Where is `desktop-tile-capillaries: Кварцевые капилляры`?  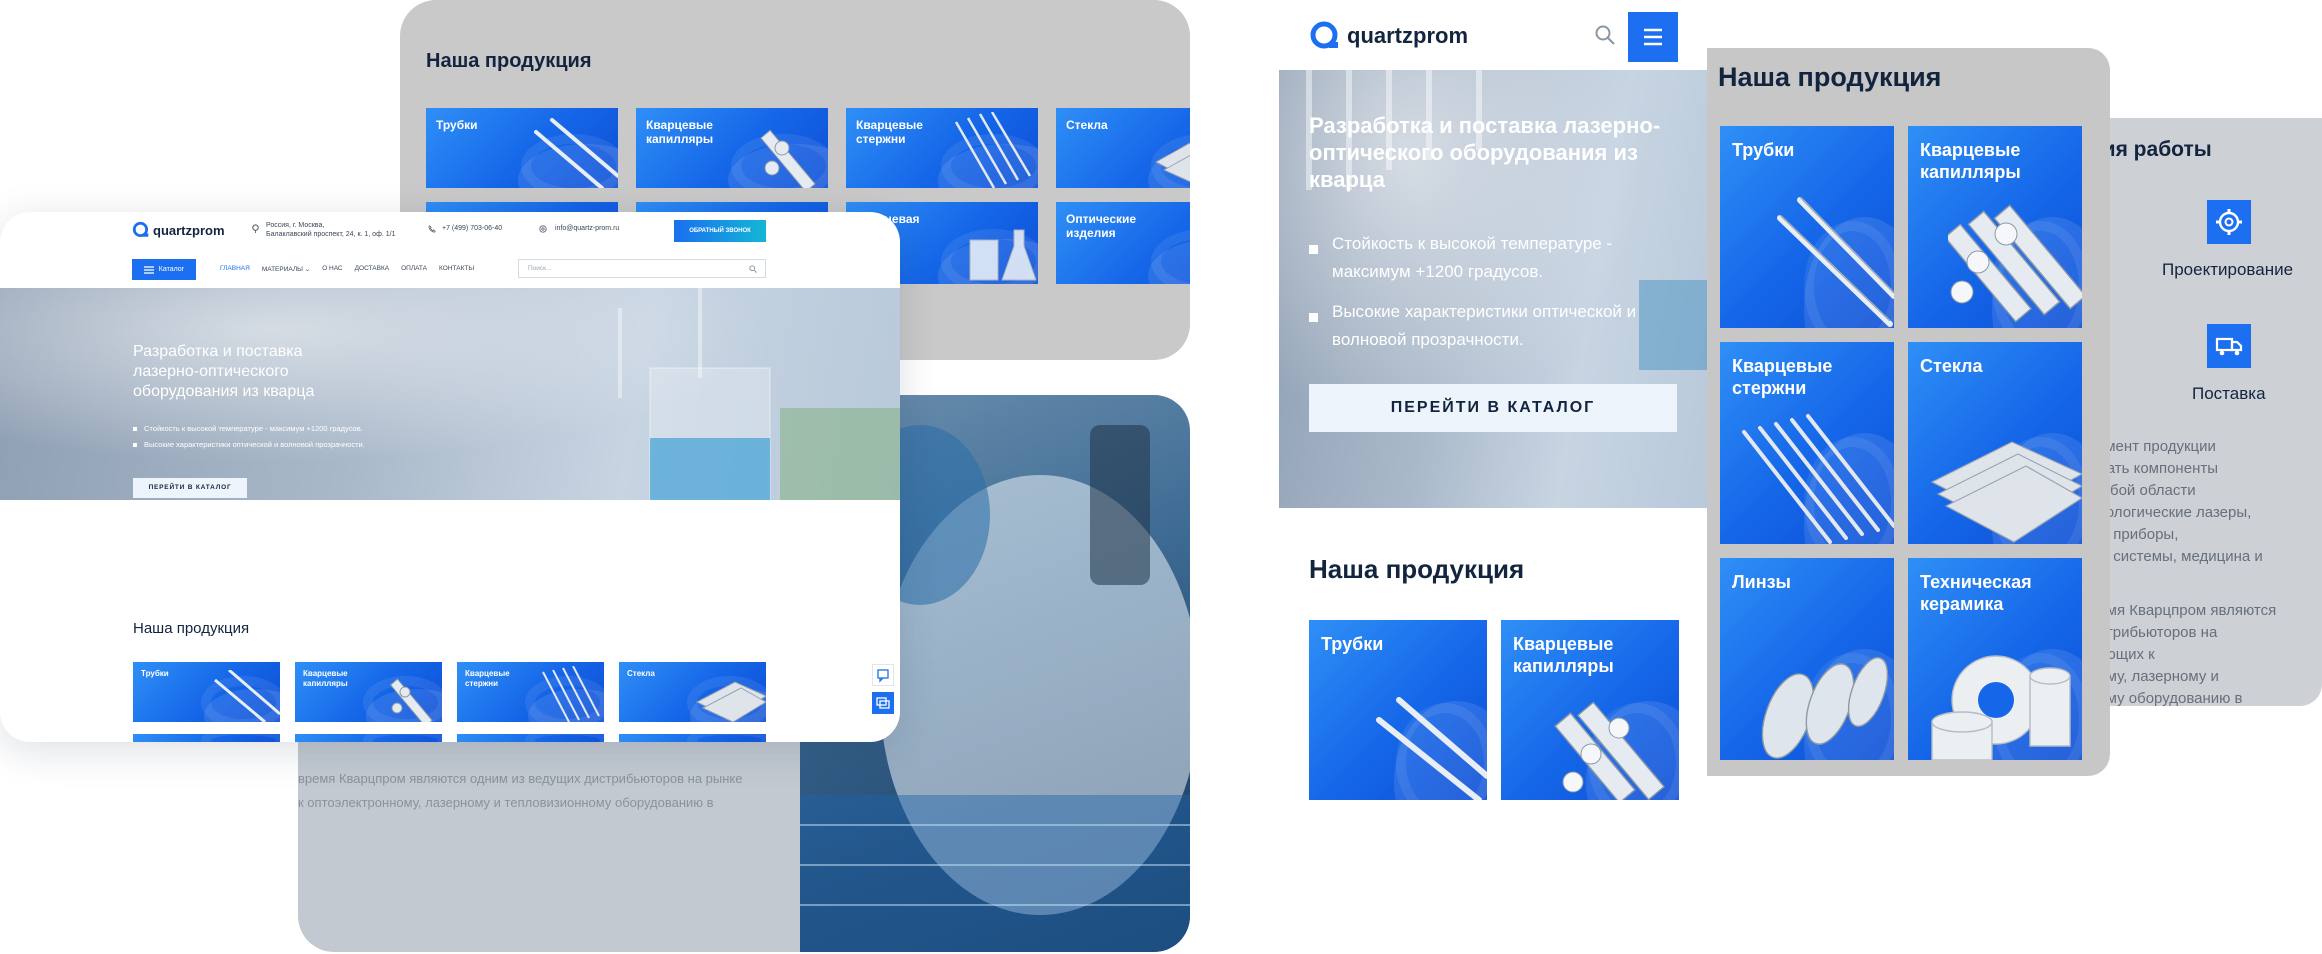 desktop-tile-capillaries: Кварцевые капилляры is located at coordinates (368, 692).